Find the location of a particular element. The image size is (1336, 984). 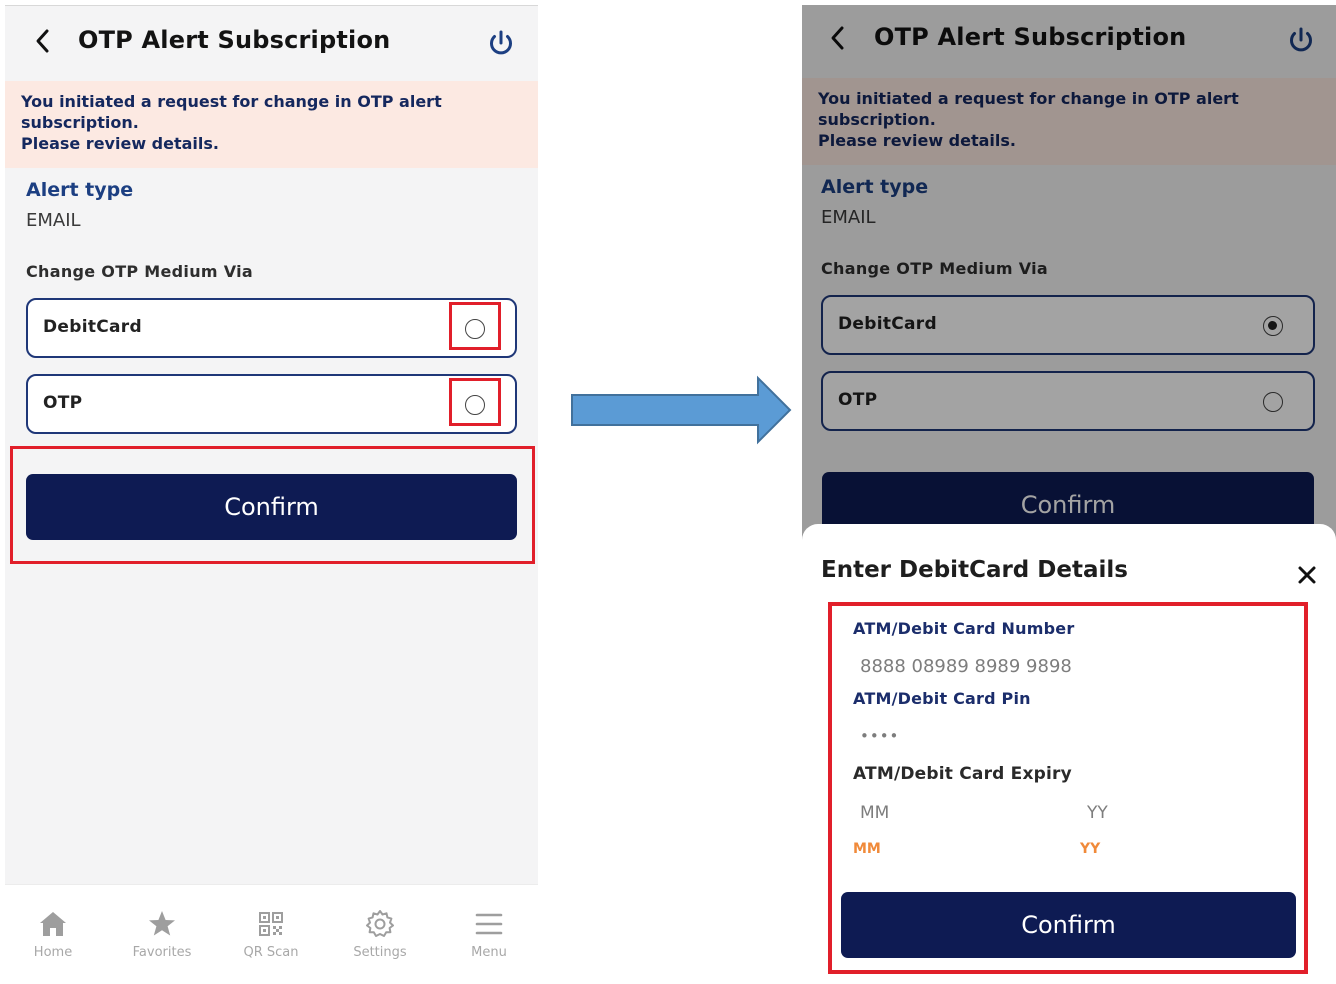

highlight-box-debitcard-radio is located at coordinates (475, 326).